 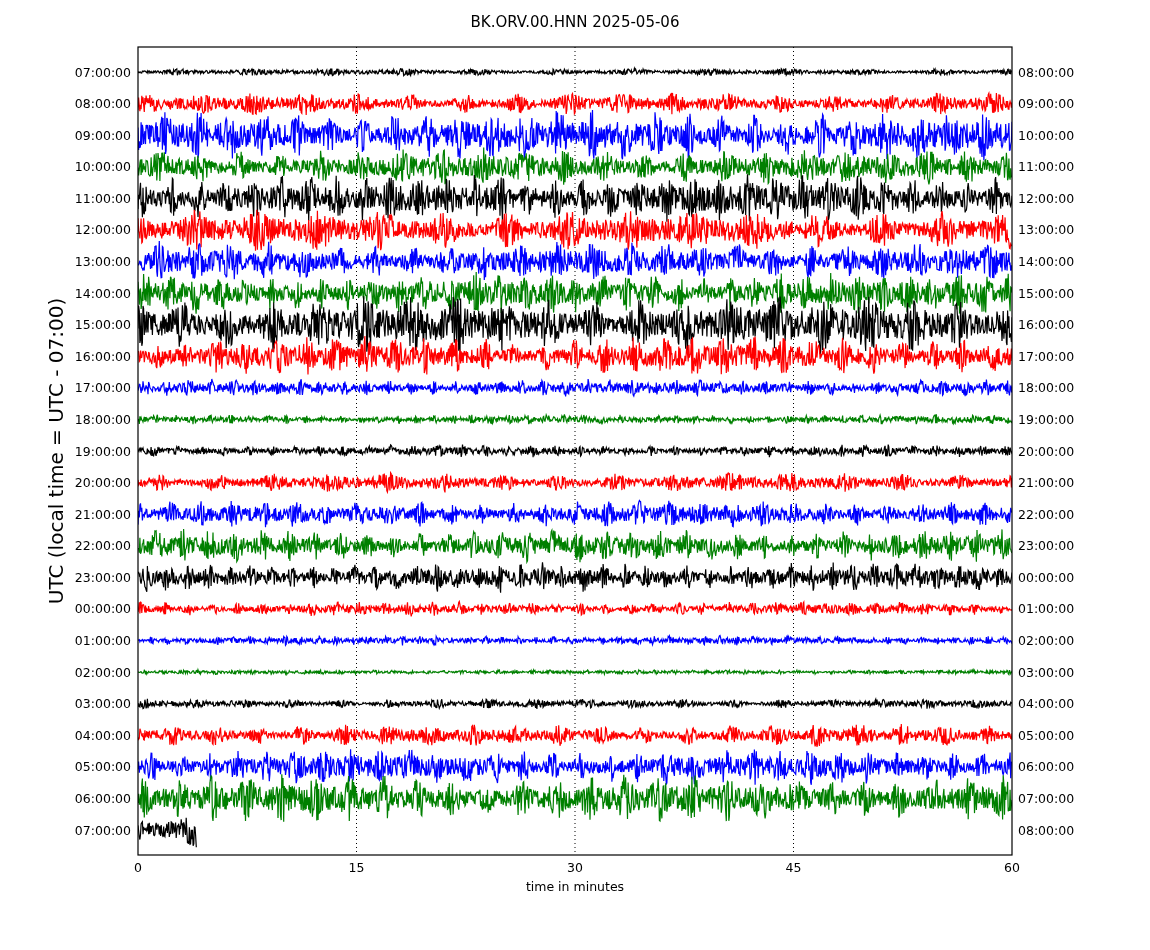 What do you see at coordinates (1012, 867) in the screenshot?
I see `x-tick-label: 60` at bounding box center [1012, 867].